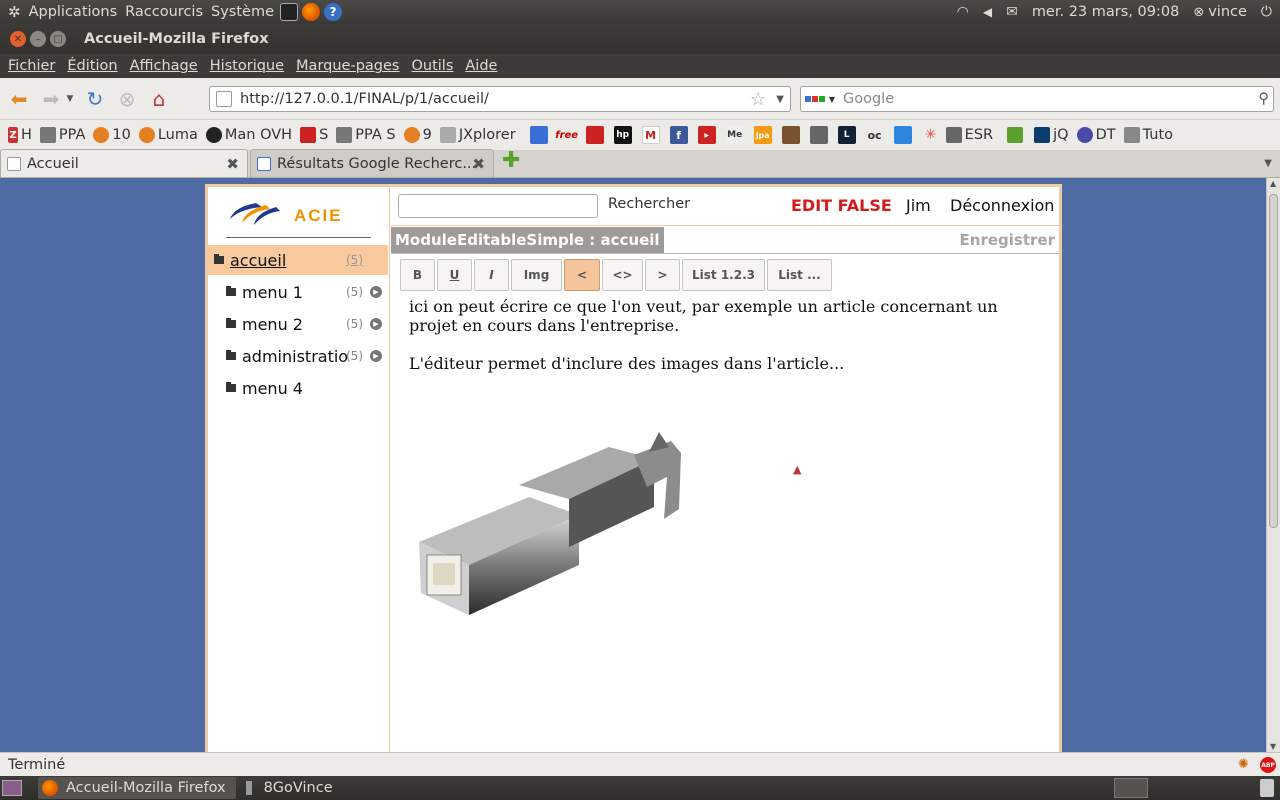  I want to click on tree-item-label: menu 2, so click(272, 324).